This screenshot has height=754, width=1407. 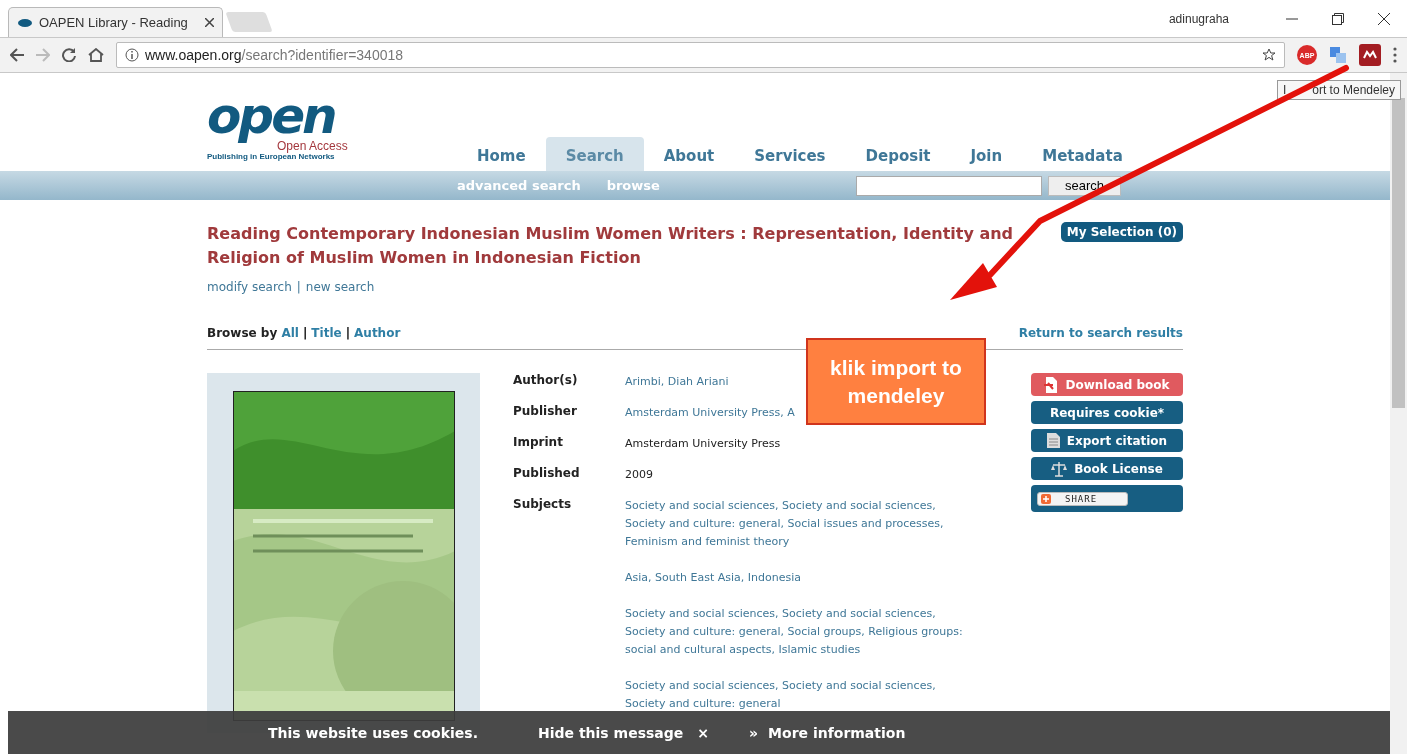 What do you see at coordinates (546, 381) in the screenshot?
I see `field-label: Author(s)` at bounding box center [546, 381].